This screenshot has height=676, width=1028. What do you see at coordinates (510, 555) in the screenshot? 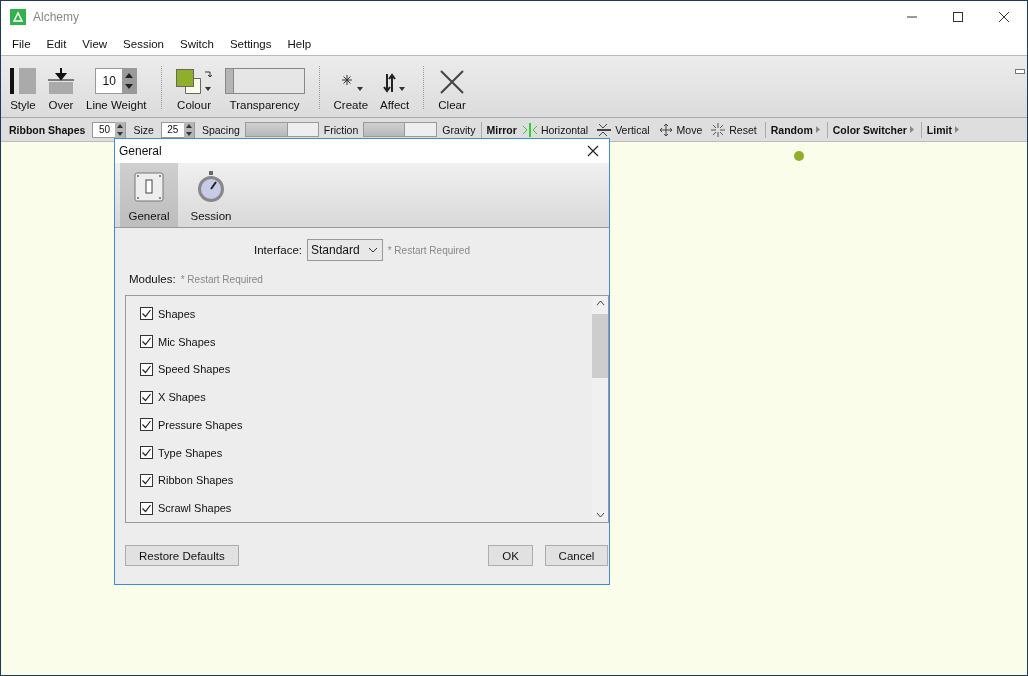
I see `ok-button: OK` at bounding box center [510, 555].